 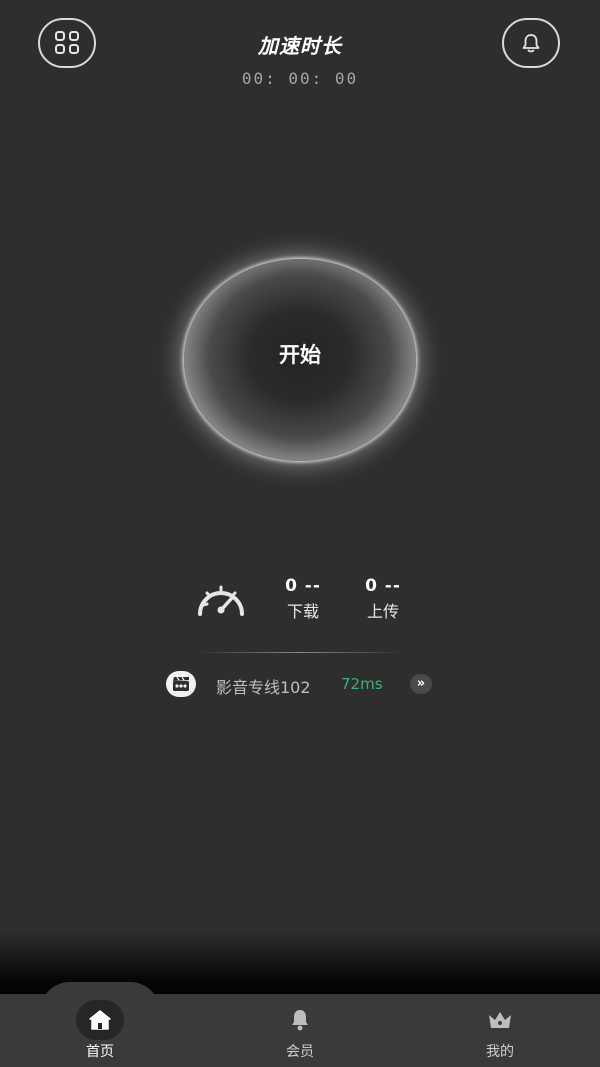 I want to click on home-icon, so click(x=100, y=1020).